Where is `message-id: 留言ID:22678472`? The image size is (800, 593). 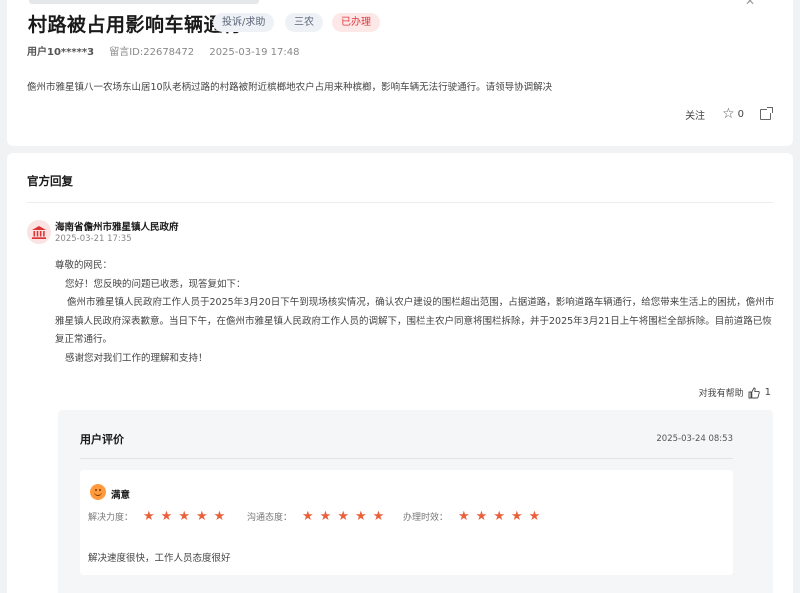
message-id: 留言ID:22678472 is located at coordinates (152, 52).